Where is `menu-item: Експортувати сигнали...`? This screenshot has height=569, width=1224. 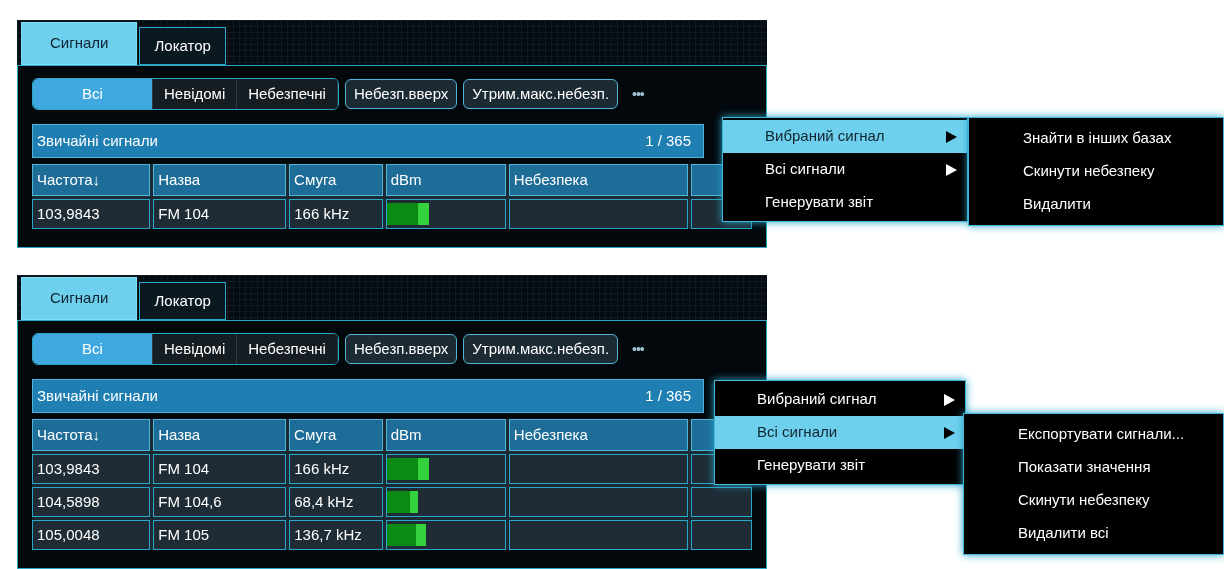
menu-item: Експортувати сигнали... is located at coordinates (1093, 434).